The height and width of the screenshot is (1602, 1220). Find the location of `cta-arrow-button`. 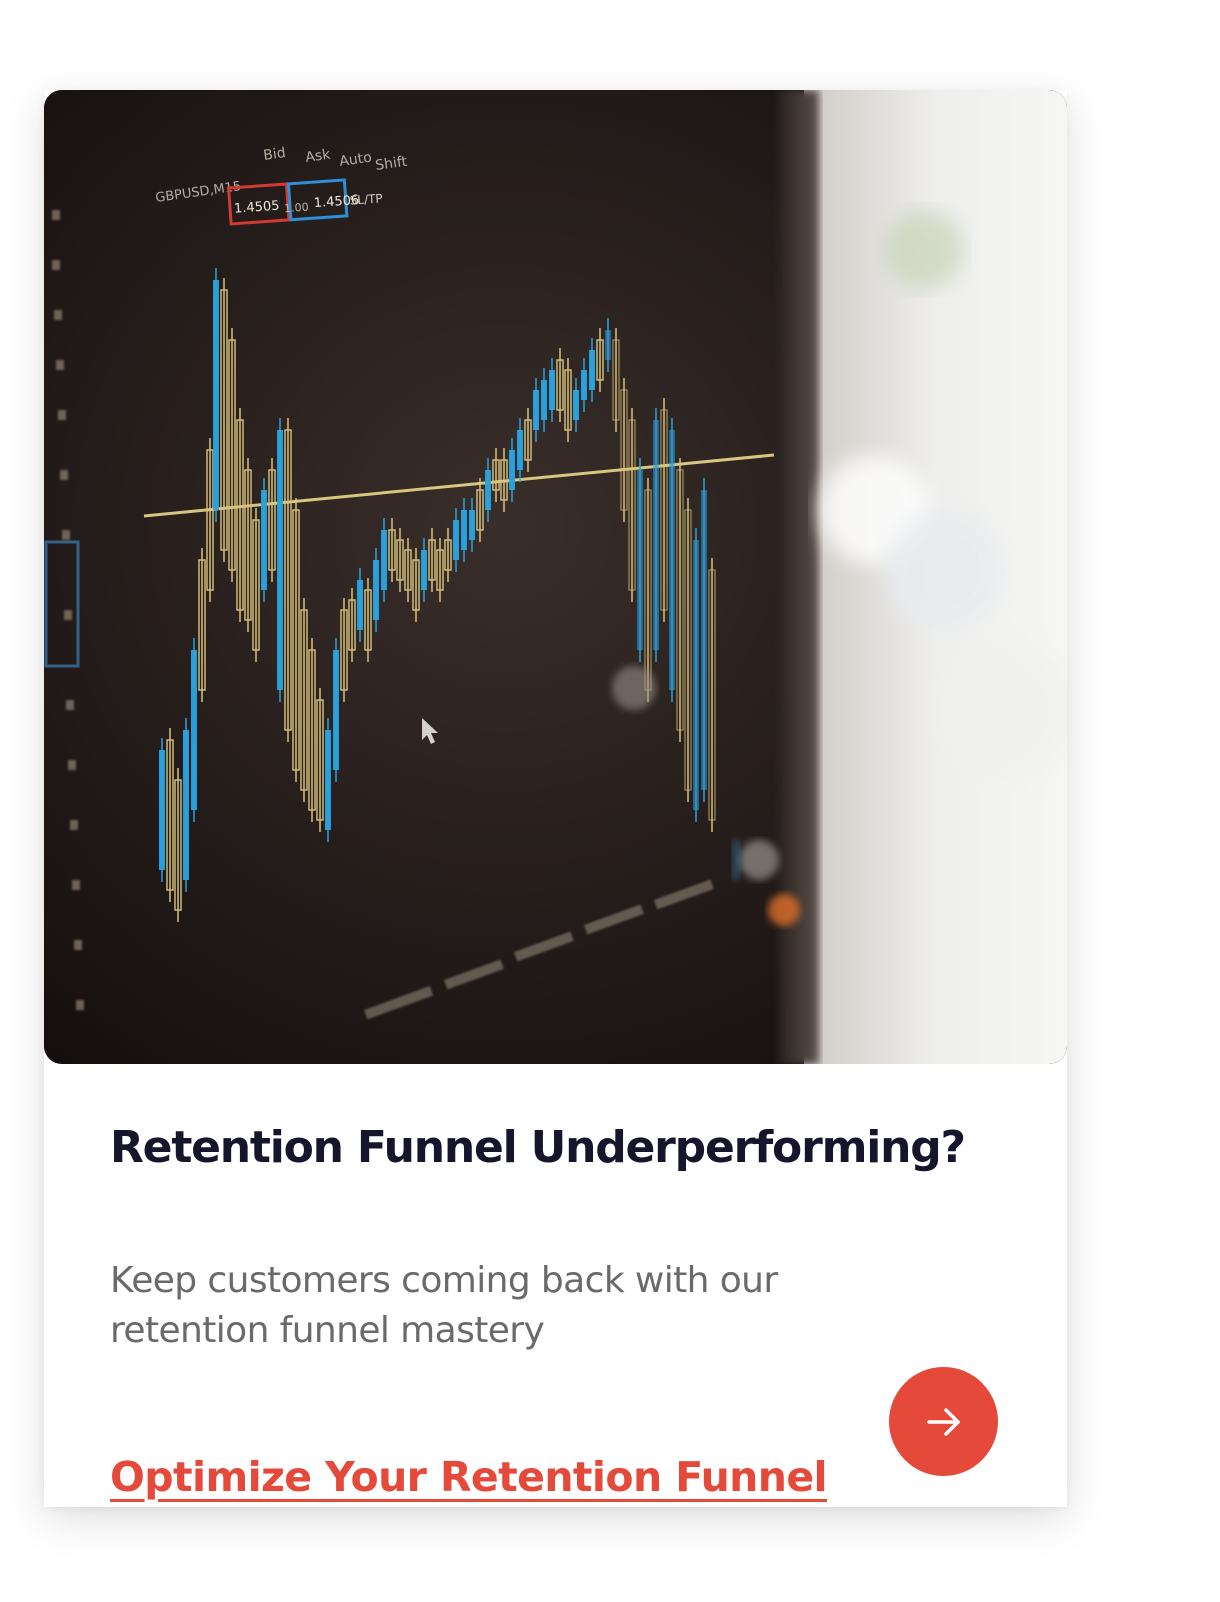

cta-arrow-button is located at coordinates (943, 1421).